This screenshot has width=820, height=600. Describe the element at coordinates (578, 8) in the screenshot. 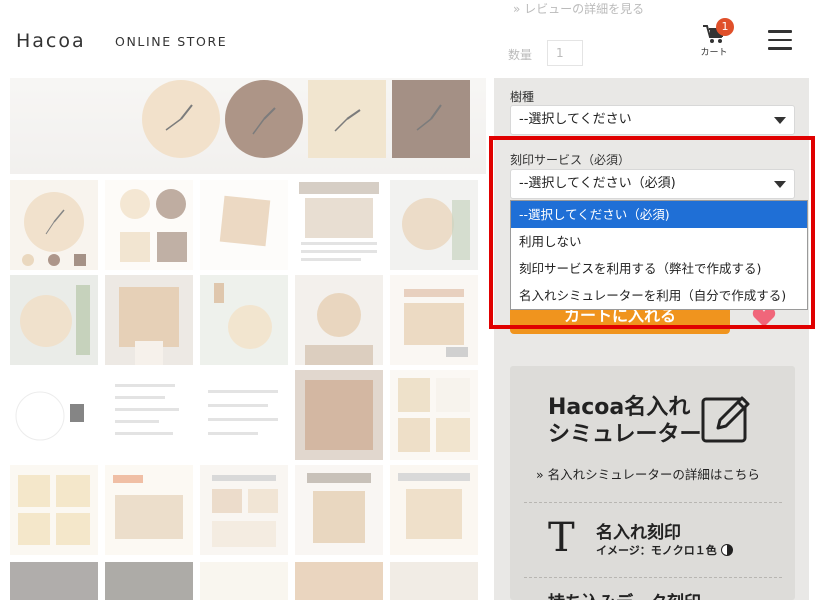

I see `review-link: » レビューの詳細を見る` at that location.